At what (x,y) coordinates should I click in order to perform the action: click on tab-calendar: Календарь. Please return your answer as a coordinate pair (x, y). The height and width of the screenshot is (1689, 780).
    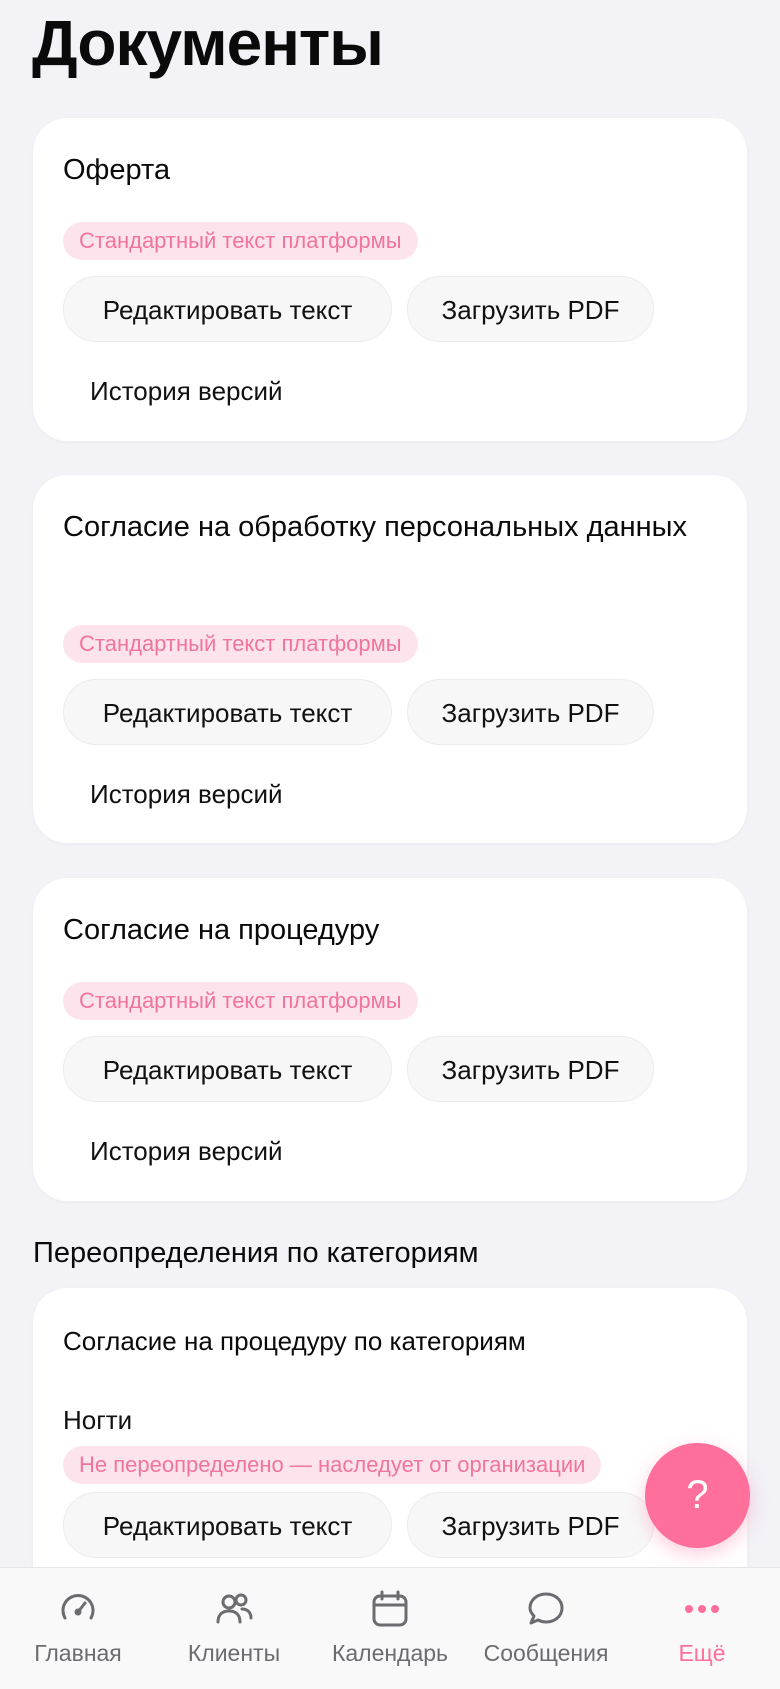
    Looking at the image, I should click on (390, 1628).